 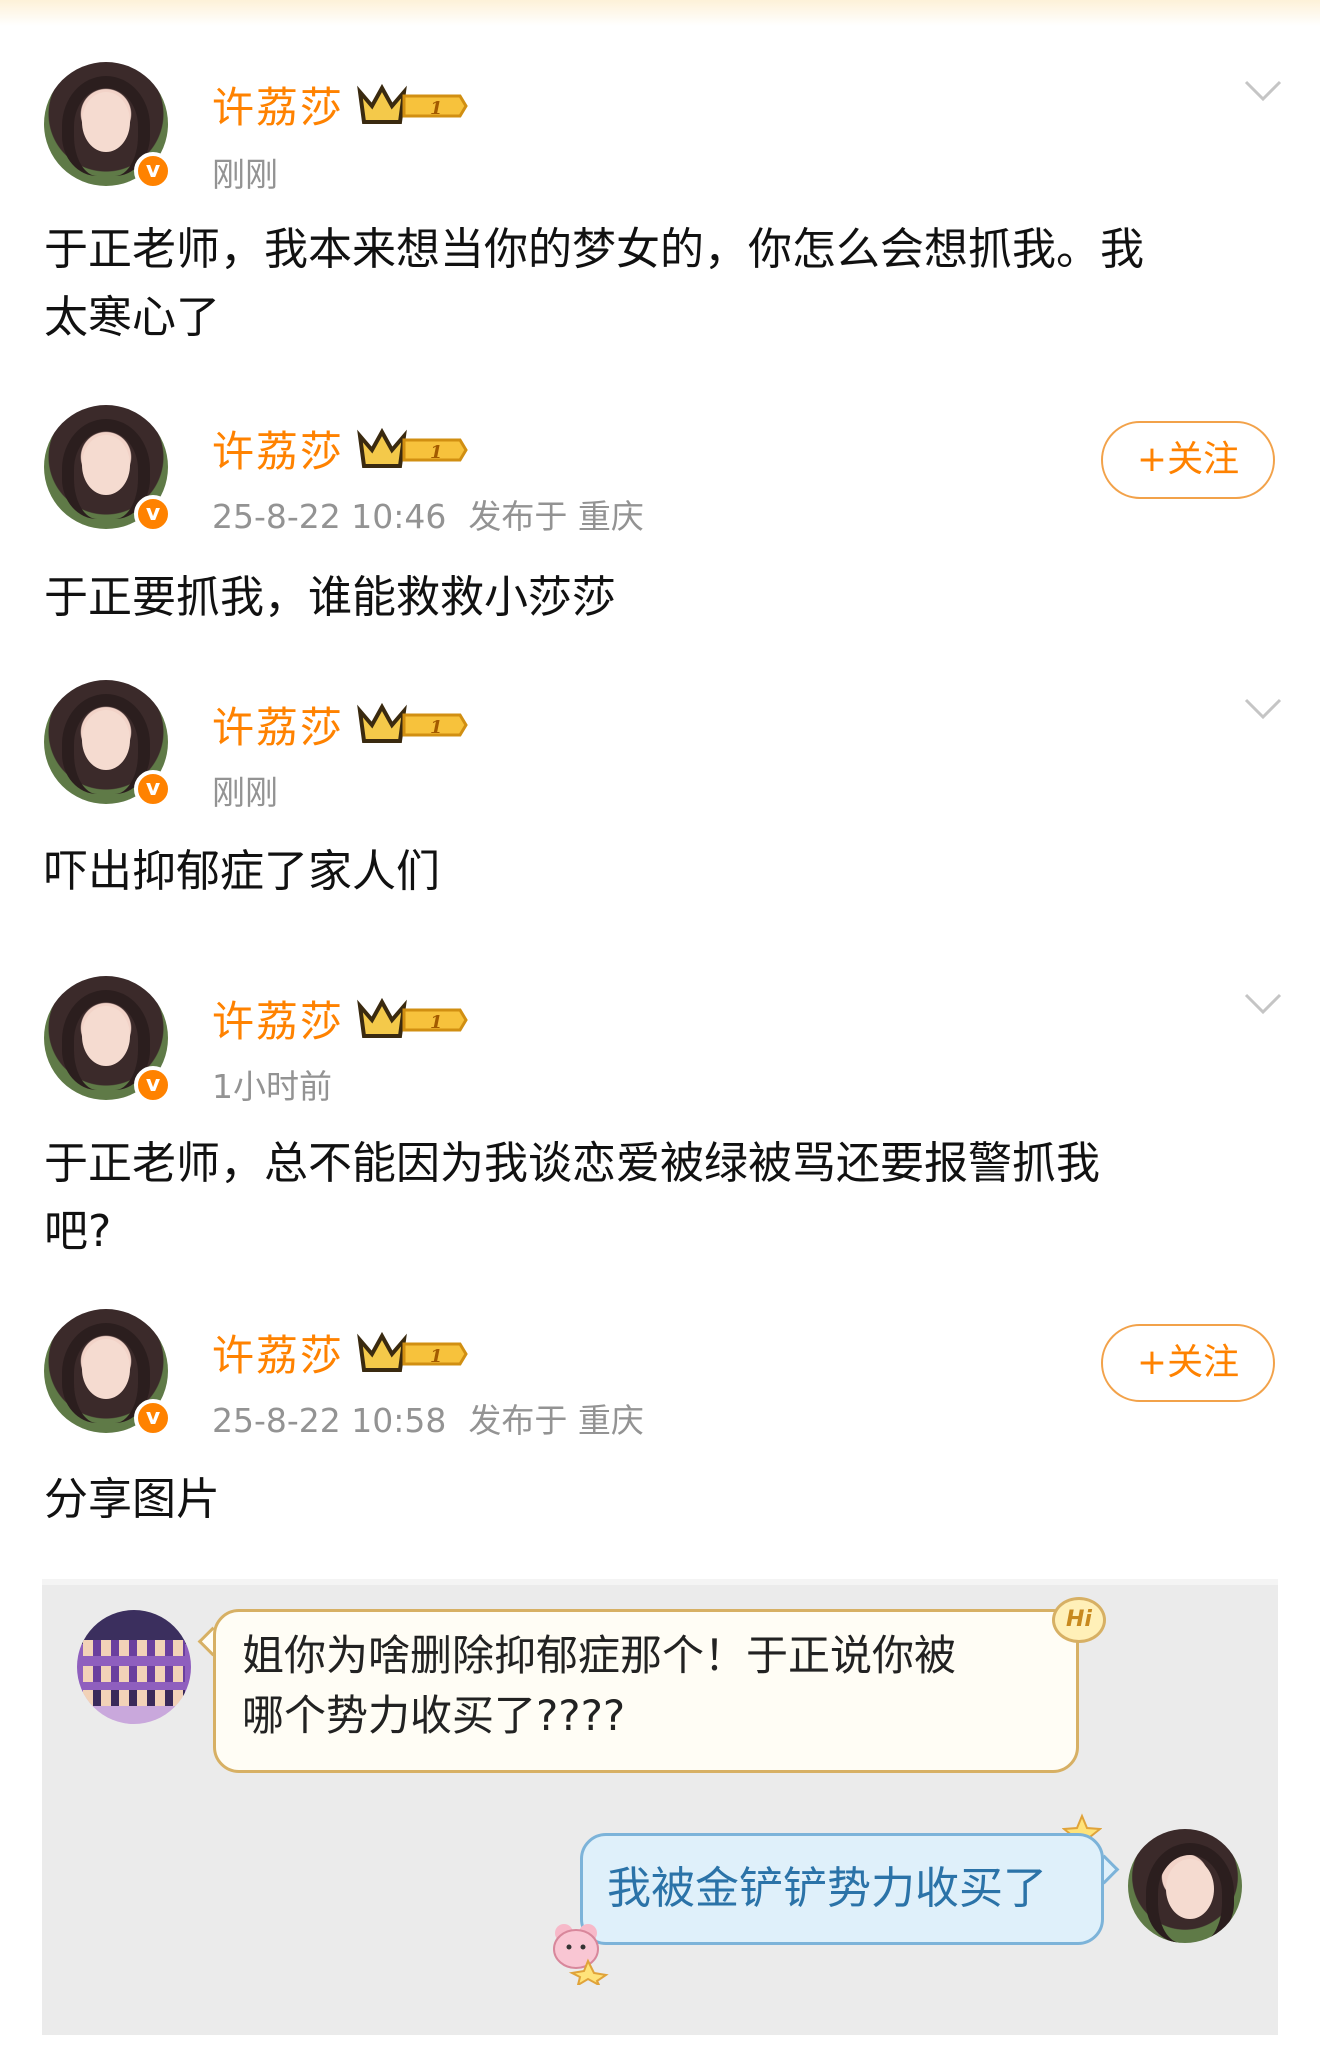 I want to click on post-time: 25-8-22 10:46, so click(x=329, y=516).